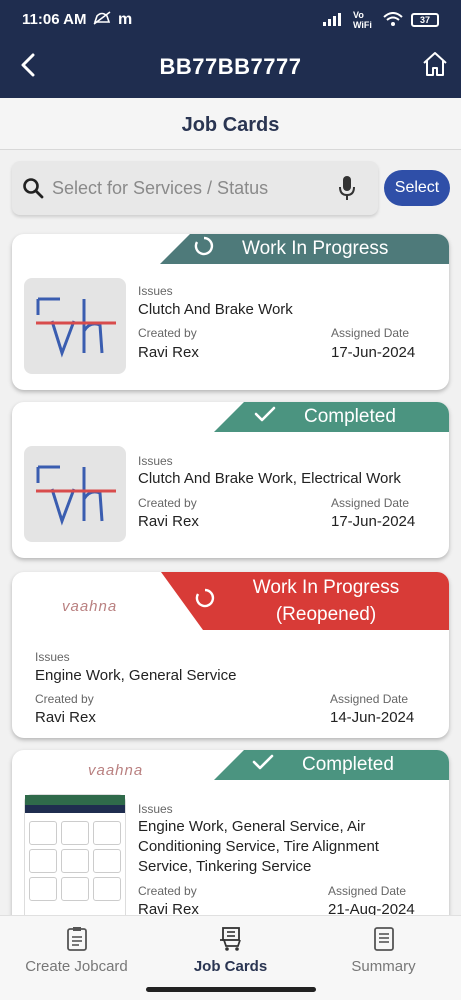 This screenshot has height=1000, width=461. What do you see at coordinates (76, 939) in the screenshot?
I see `clipboard-icon` at bounding box center [76, 939].